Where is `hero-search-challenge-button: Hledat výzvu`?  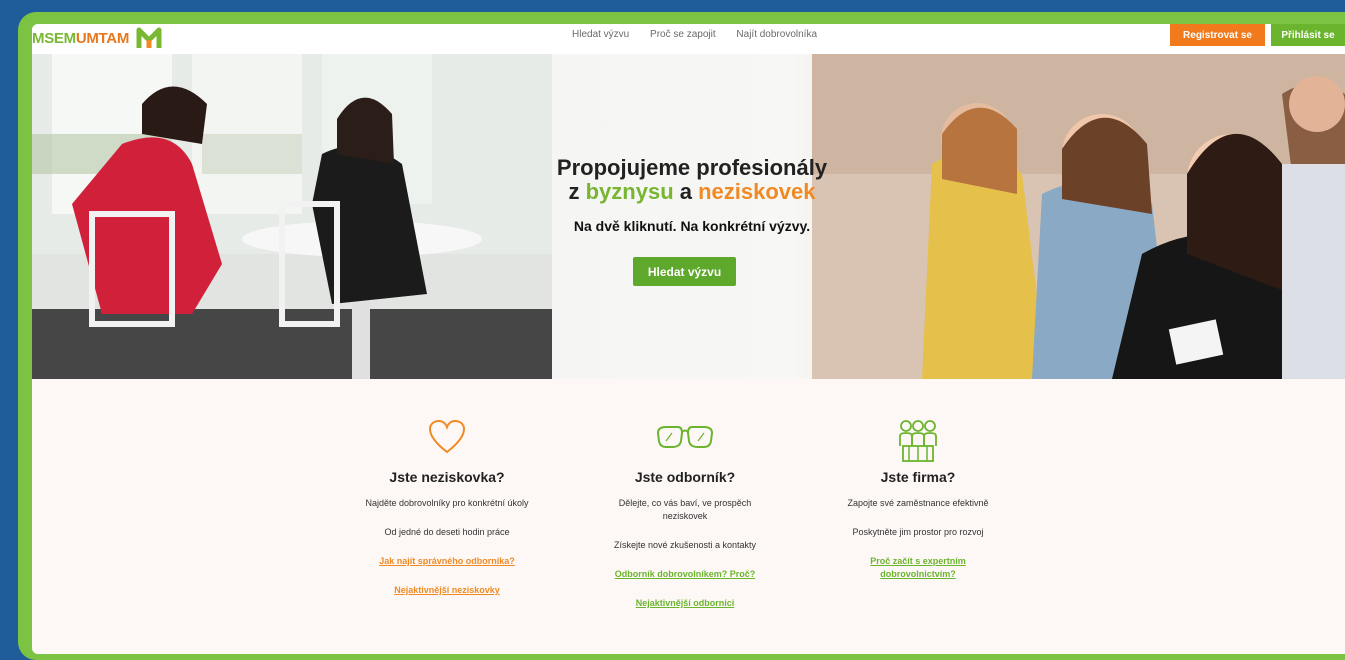
hero-search-challenge-button: Hledat výzvu is located at coordinates (684, 271).